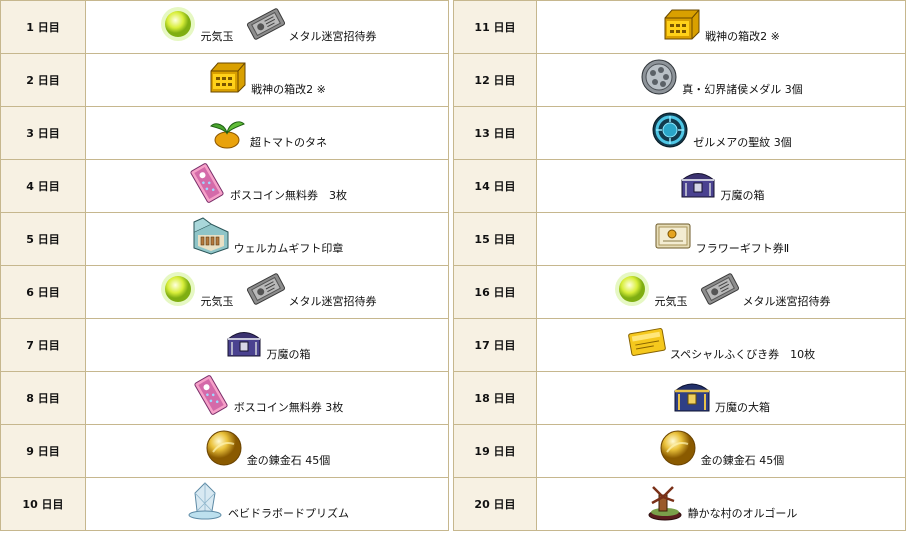  Describe the element at coordinates (692, 397) in the screenshot. I see `big-dark-chest-icon` at that location.